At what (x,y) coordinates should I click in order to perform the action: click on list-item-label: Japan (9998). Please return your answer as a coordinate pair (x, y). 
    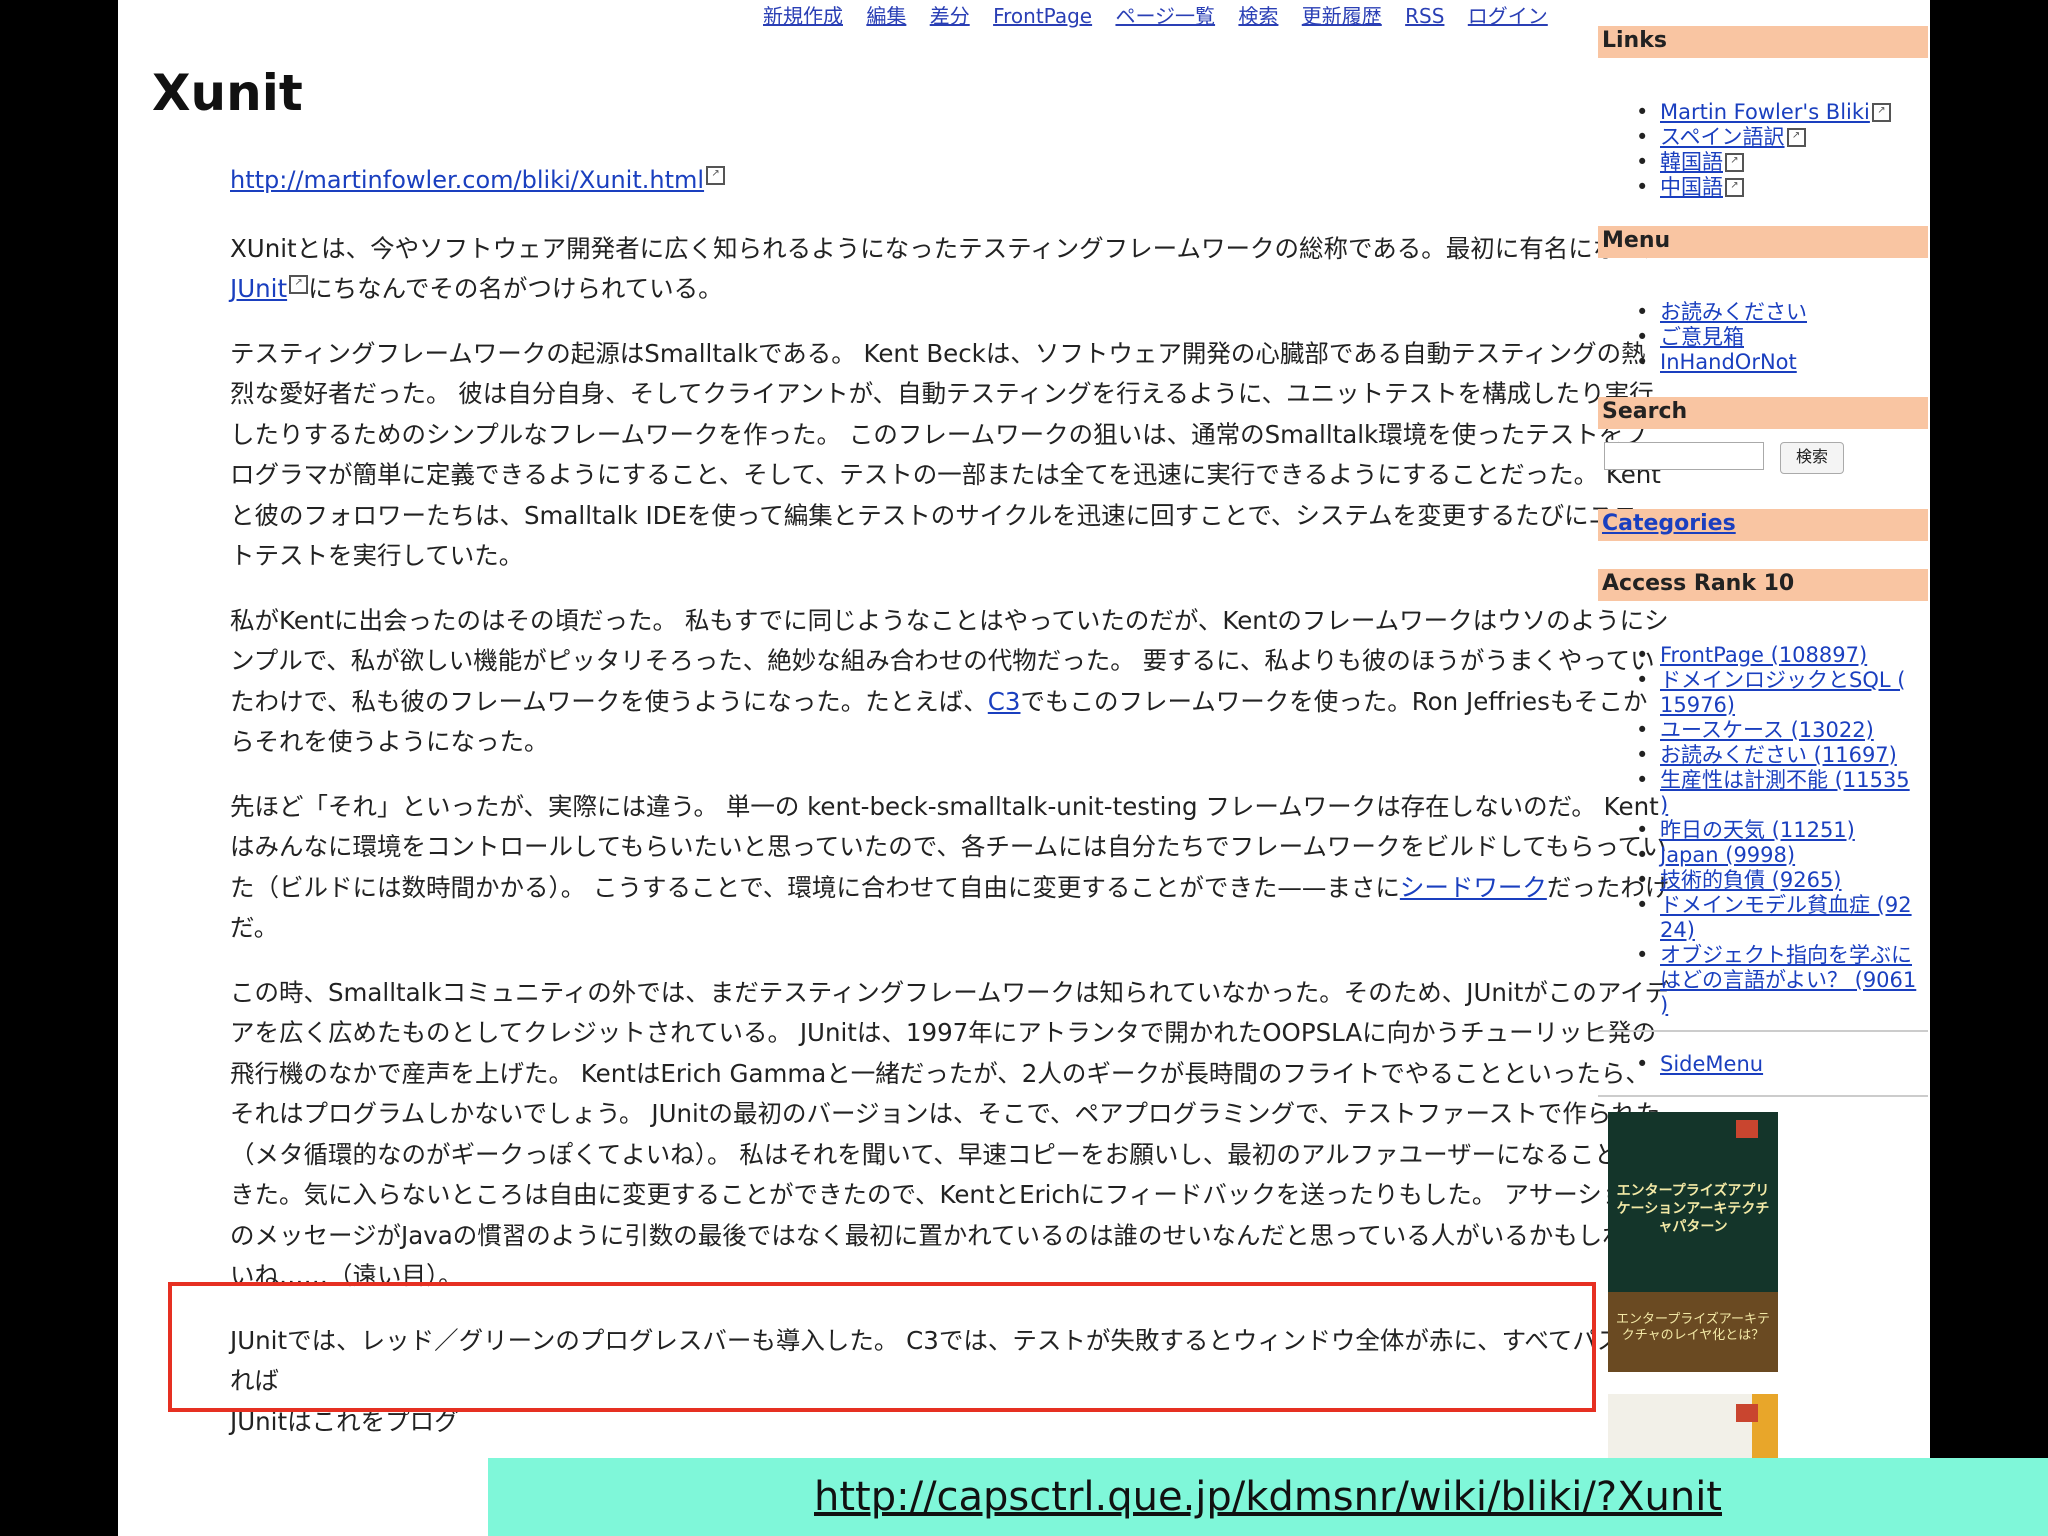
    Looking at the image, I should click on (1727, 855).